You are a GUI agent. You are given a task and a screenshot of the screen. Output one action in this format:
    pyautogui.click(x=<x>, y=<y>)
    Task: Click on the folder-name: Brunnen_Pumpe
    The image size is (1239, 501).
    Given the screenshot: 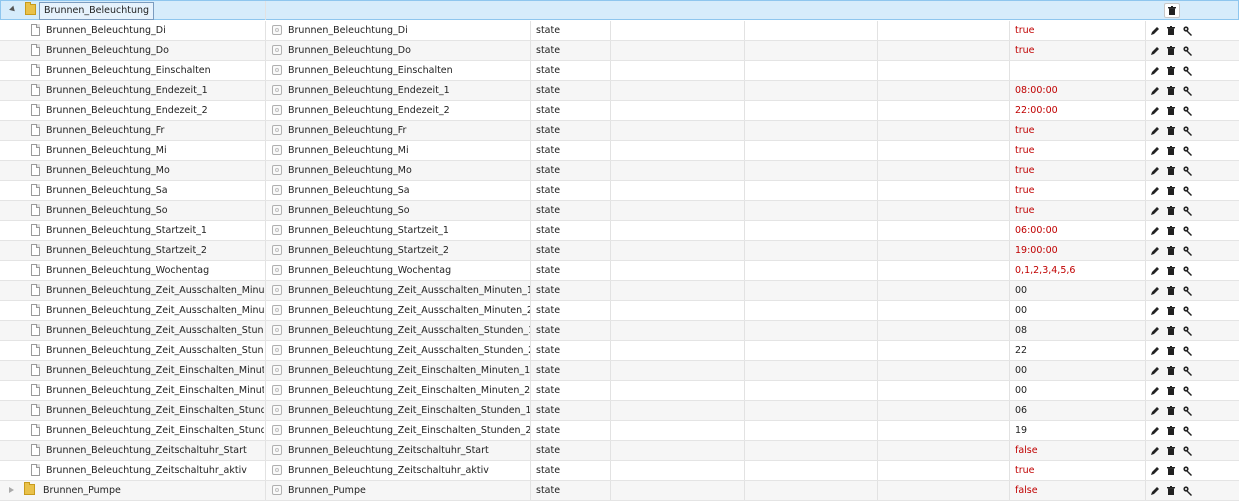 What is the action you would take?
    pyautogui.click(x=82, y=491)
    